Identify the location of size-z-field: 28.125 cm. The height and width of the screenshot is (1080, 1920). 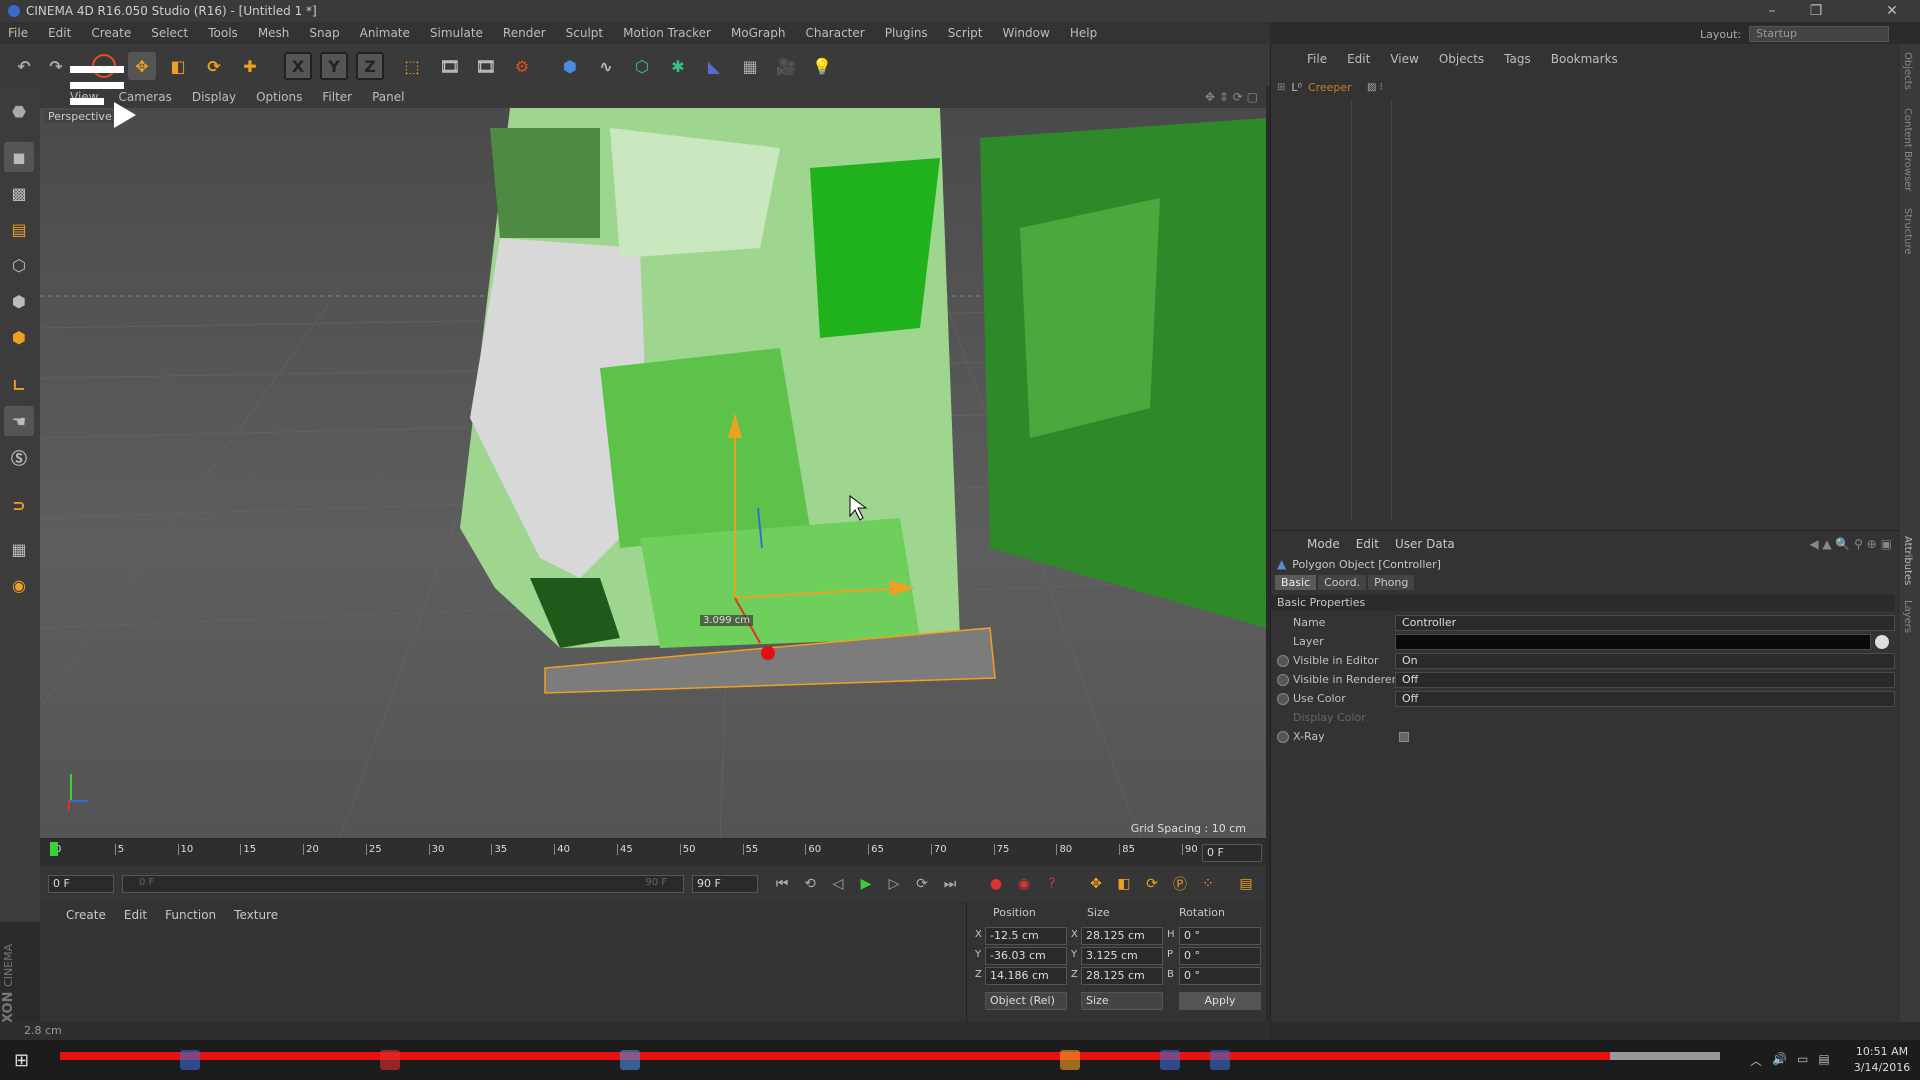
(1122, 976).